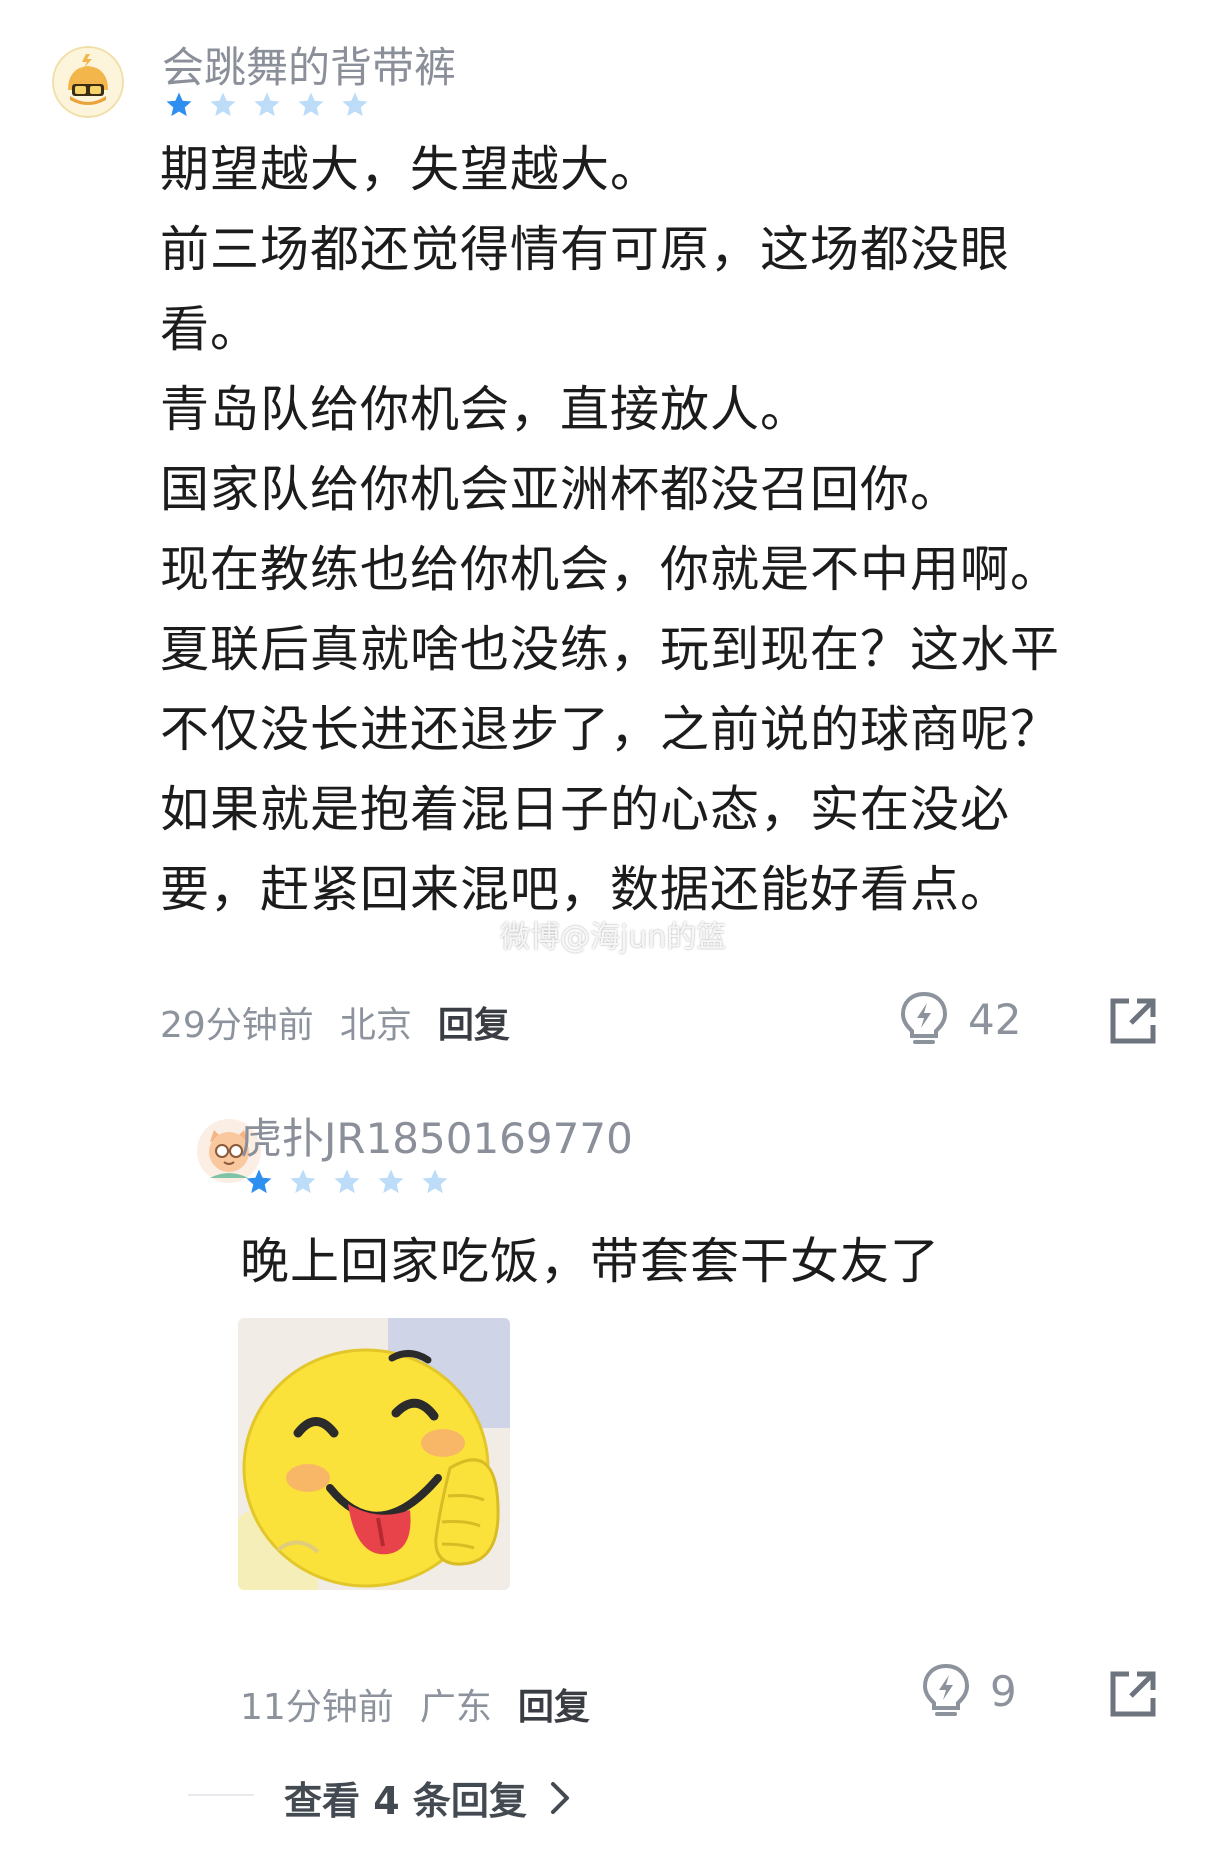  Describe the element at coordinates (317, 1707) in the screenshot. I see `comment-time: 11分钟前` at that location.